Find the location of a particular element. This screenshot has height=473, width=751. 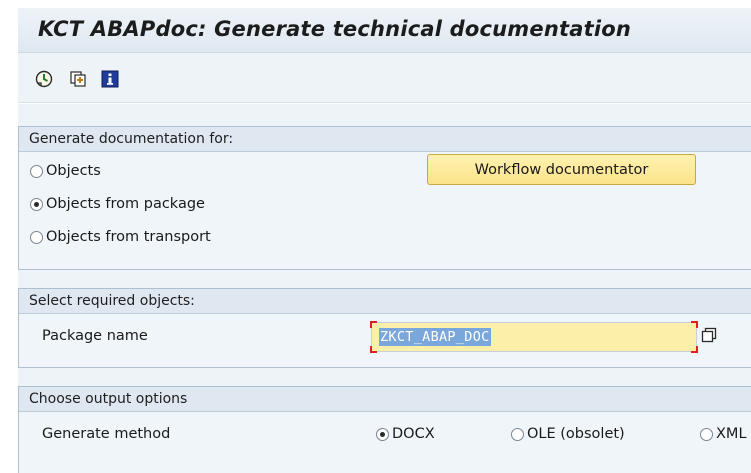

radio-objects-from-package-circle is located at coordinates (36, 204).